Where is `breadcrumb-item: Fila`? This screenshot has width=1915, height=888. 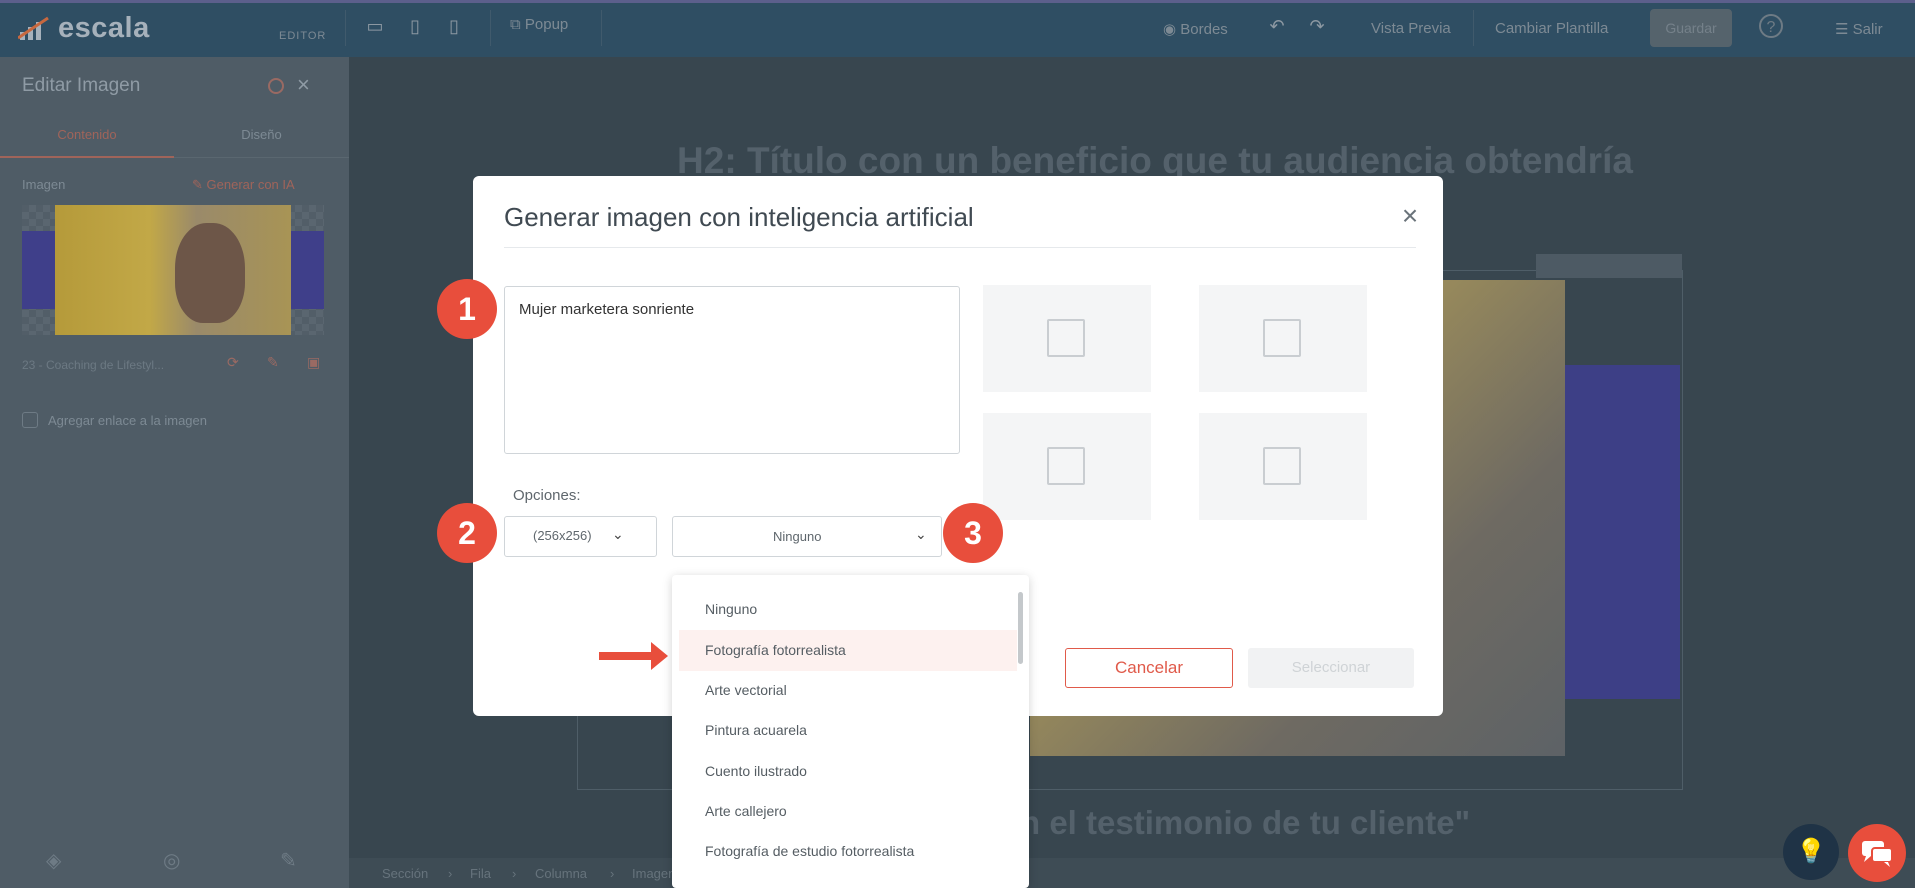
breadcrumb-item: Fila is located at coordinates (480, 873).